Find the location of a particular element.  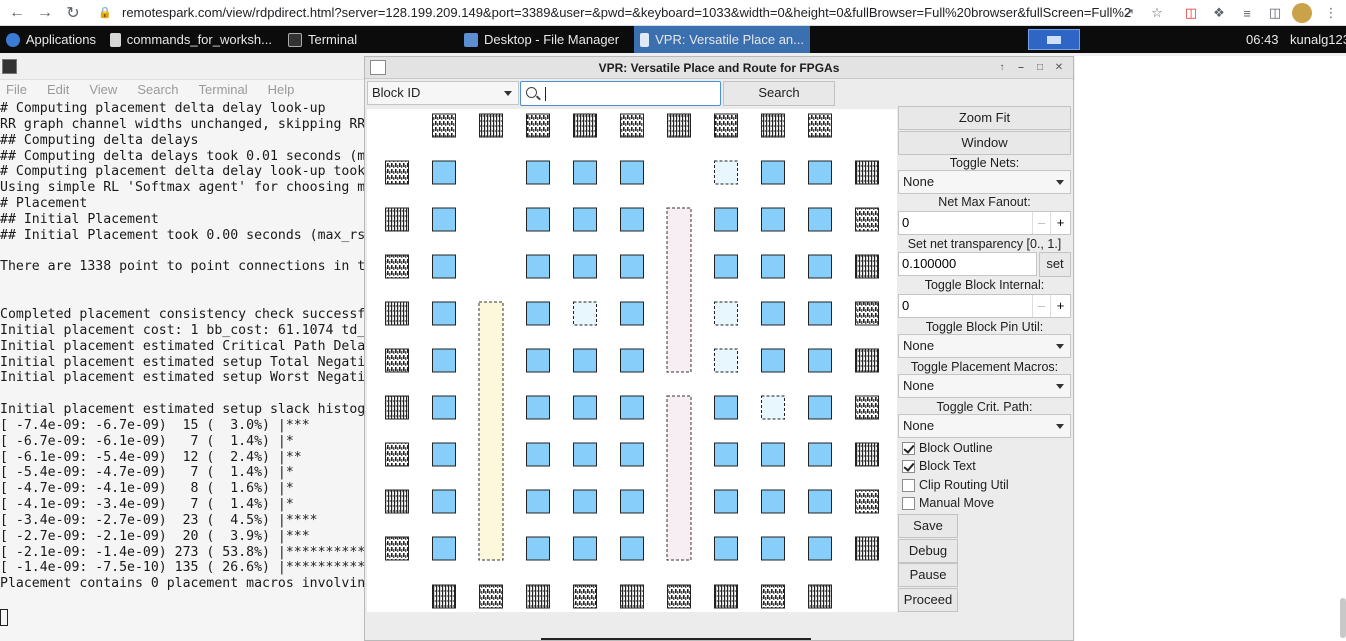

menu-file: File is located at coordinates (13, 90).